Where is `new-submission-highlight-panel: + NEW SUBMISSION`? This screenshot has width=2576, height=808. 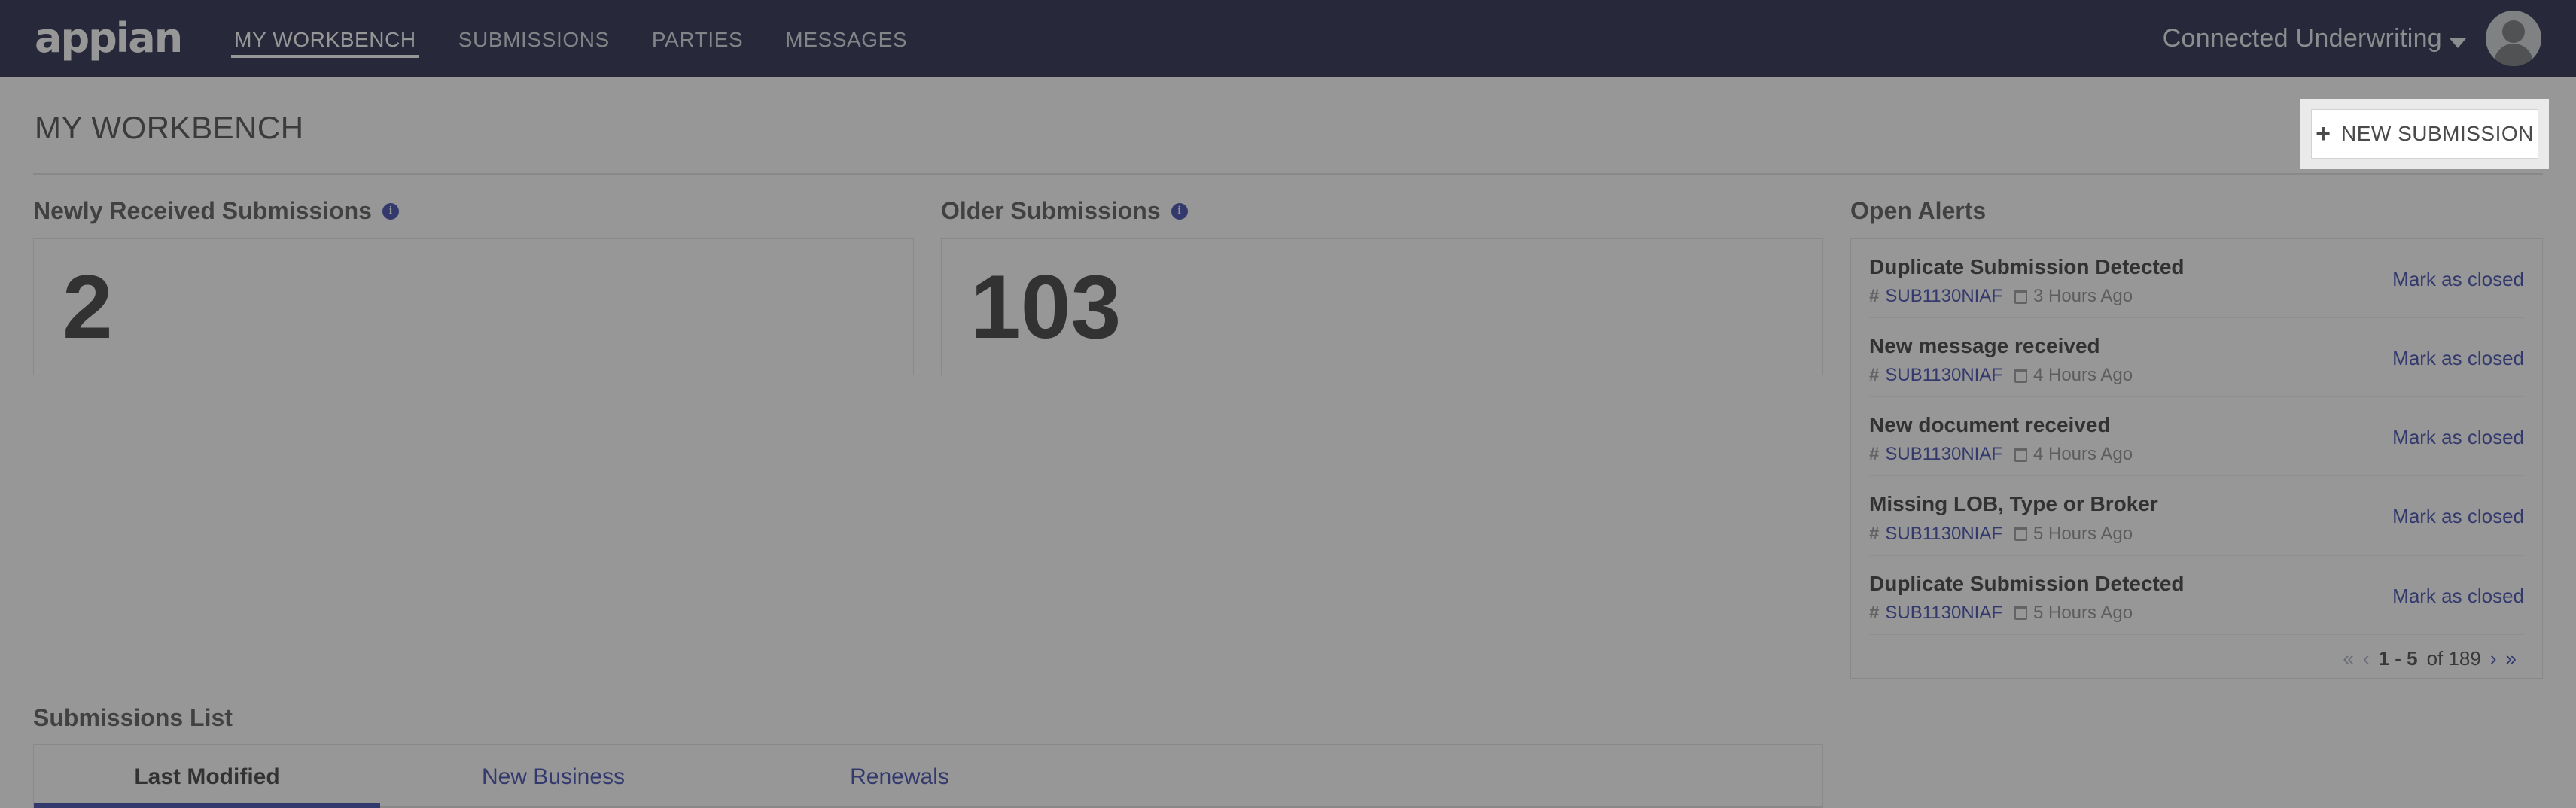
new-submission-highlight-panel: + NEW SUBMISSION is located at coordinates (2424, 134).